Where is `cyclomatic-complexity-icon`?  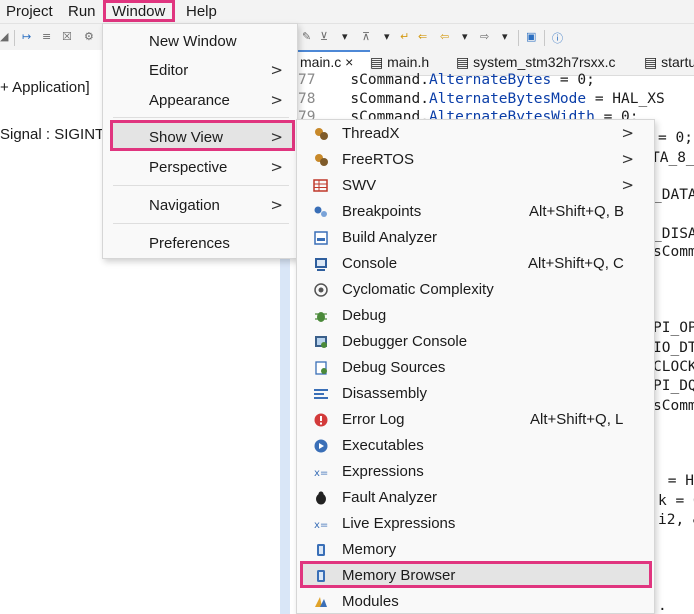
cyclomatic-complexity-icon is located at coordinates (321, 290).